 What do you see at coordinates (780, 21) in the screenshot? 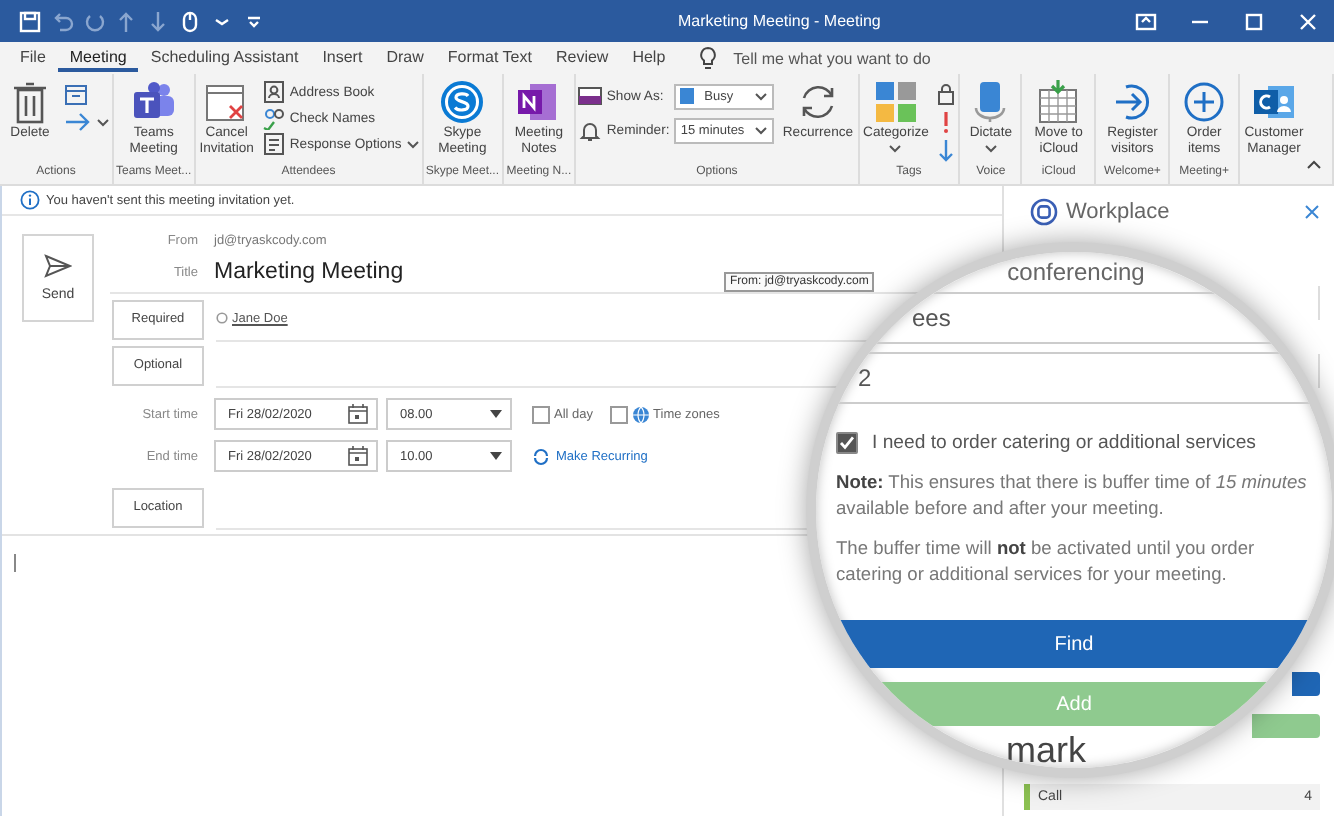
I see `window-title: Marketing Meeting - Meeting` at bounding box center [780, 21].